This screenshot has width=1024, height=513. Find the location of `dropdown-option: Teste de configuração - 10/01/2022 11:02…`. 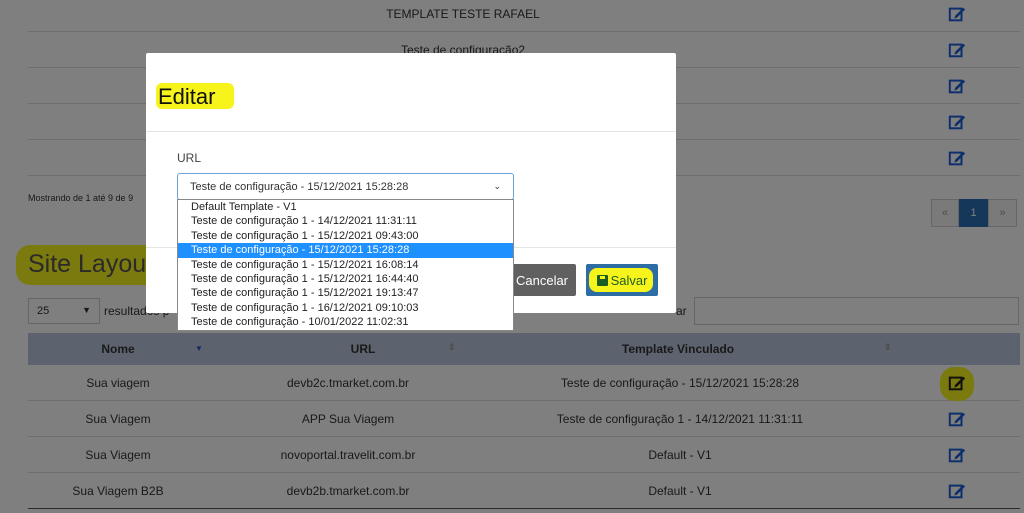

dropdown-option: Teste de configuração - 10/01/2022 11:02… is located at coordinates (345, 322).